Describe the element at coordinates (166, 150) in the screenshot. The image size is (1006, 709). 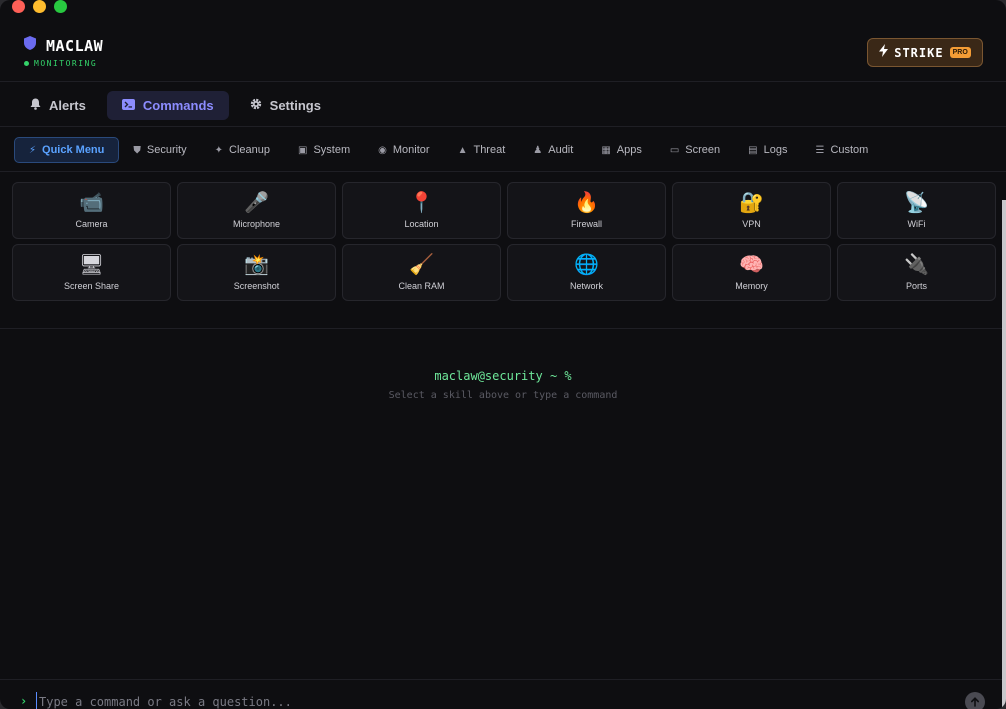
I see `subtab-label: Security` at that location.